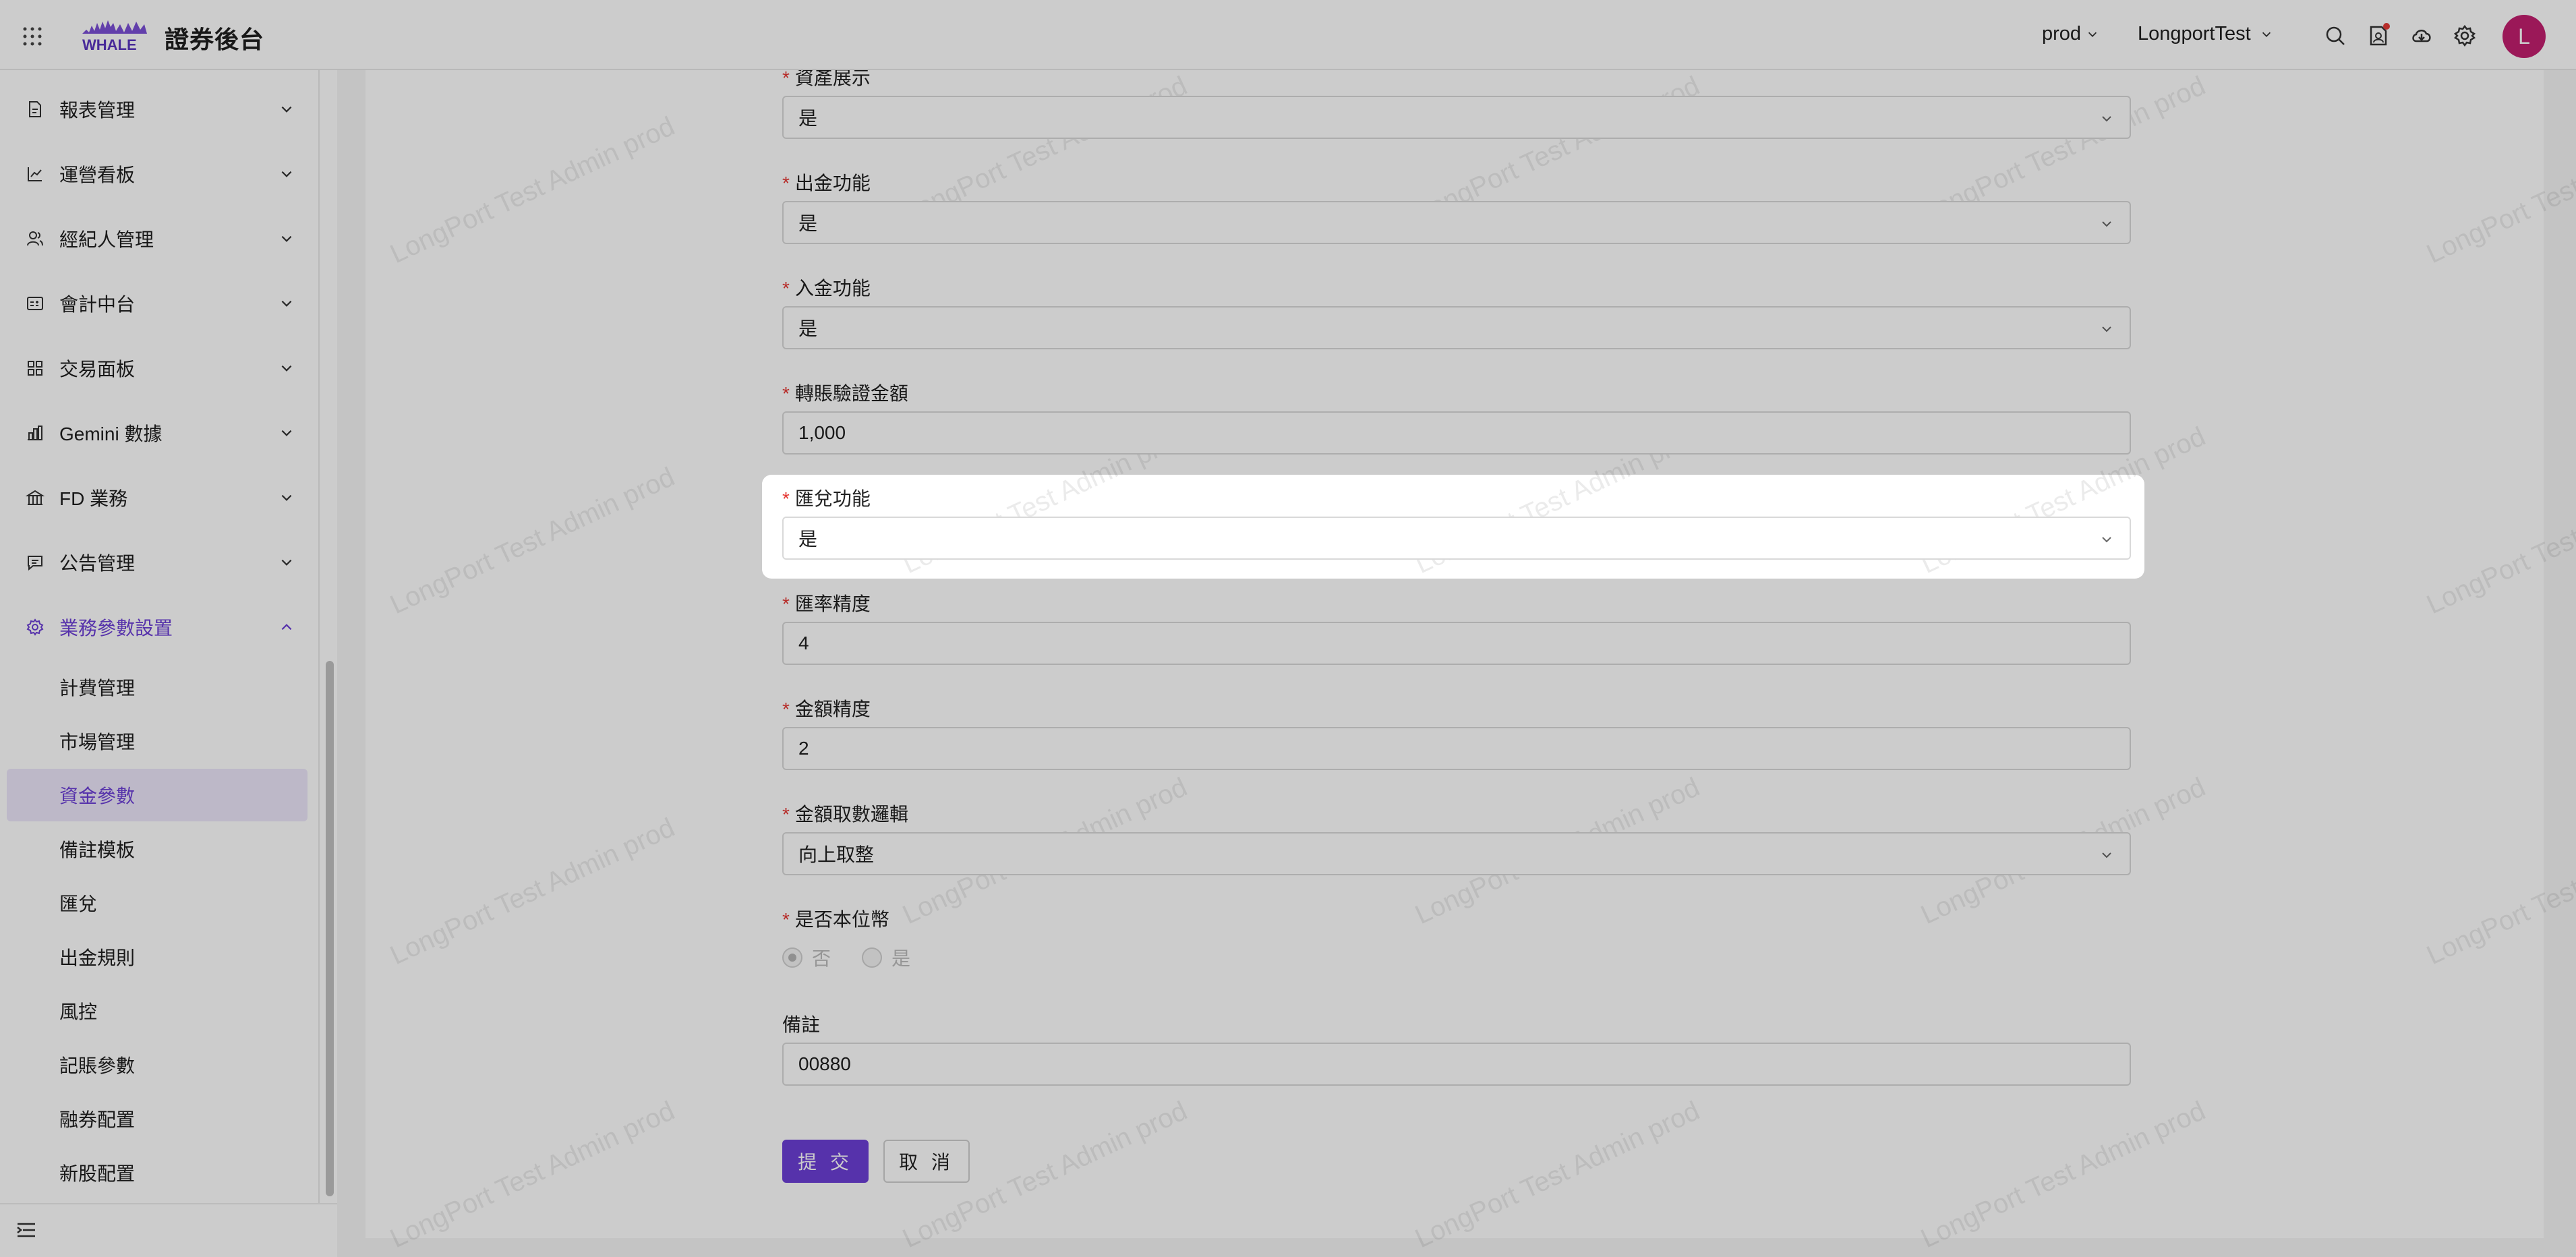  I want to click on sidebar-item-accounting: 會計中台, so click(155, 303).